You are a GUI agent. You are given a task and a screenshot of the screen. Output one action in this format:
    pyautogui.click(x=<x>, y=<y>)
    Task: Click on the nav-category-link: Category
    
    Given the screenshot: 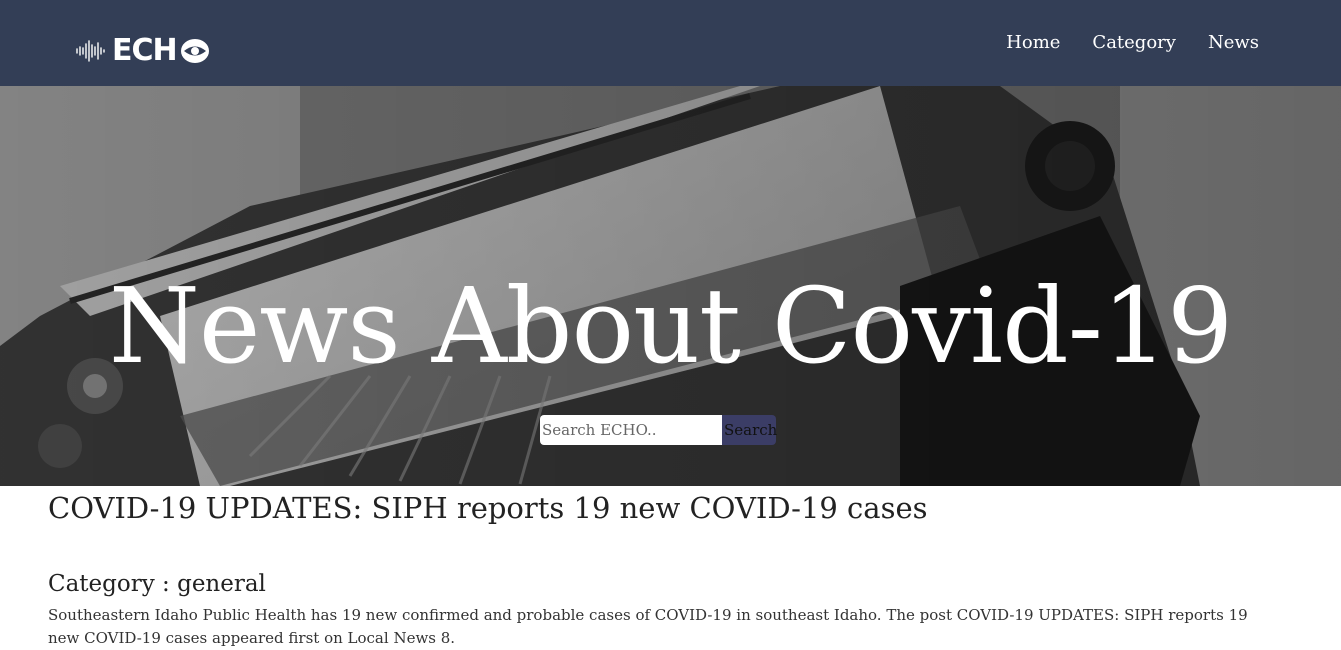 What is the action you would take?
    pyautogui.click(x=1134, y=42)
    